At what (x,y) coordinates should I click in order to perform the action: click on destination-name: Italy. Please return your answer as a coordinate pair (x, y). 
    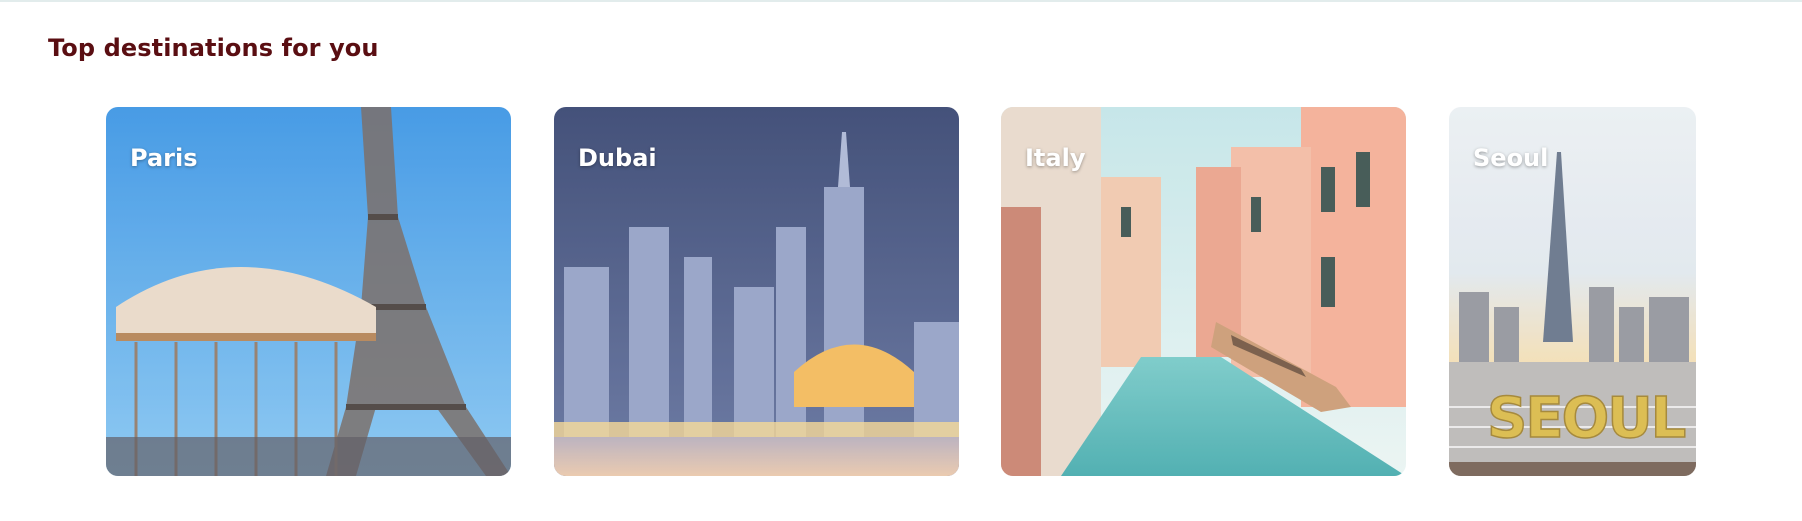
    Looking at the image, I should click on (1055, 158).